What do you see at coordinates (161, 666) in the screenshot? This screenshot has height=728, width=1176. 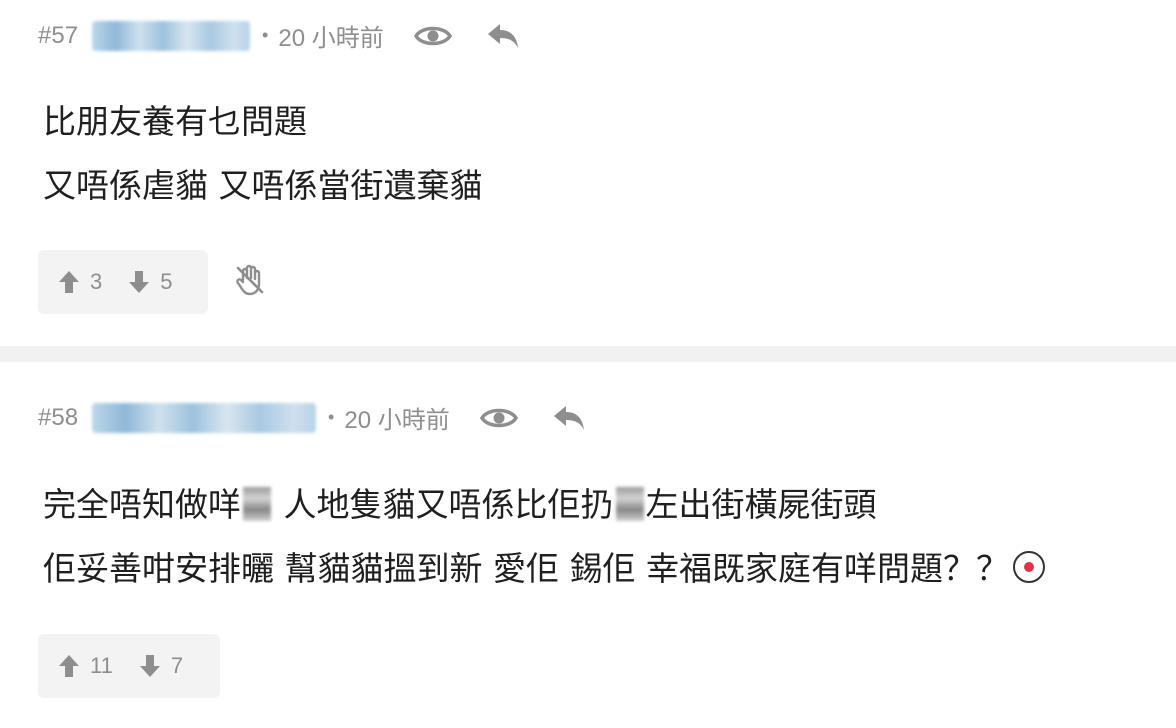 I see `downvote-button: 7` at bounding box center [161, 666].